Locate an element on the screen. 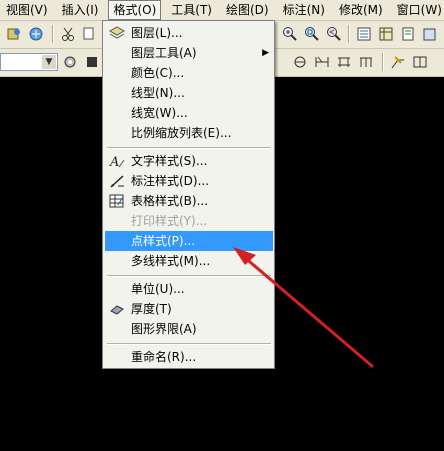 The width and height of the screenshot is (444, 451). submenu-arrow-icon: ▶ is located at coordinates (265, 53).